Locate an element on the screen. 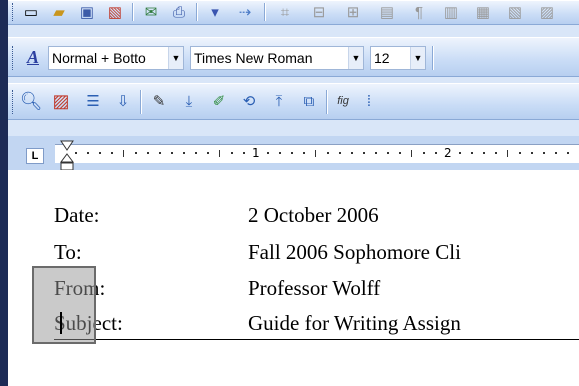  map-icon: ▤ is located at coordinates (387, 12).